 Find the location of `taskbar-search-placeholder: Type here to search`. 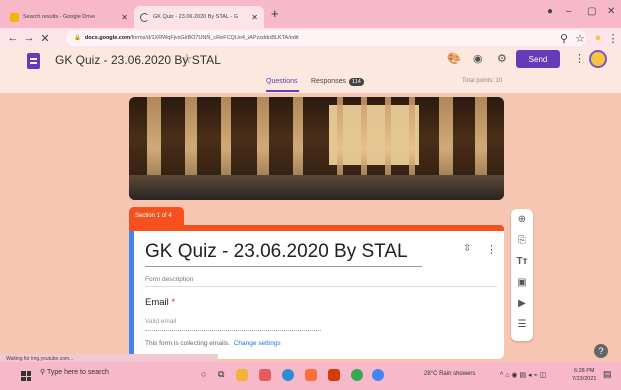

taskbar-search-placeholder: Type here to search is located at coordinates (77, 372).